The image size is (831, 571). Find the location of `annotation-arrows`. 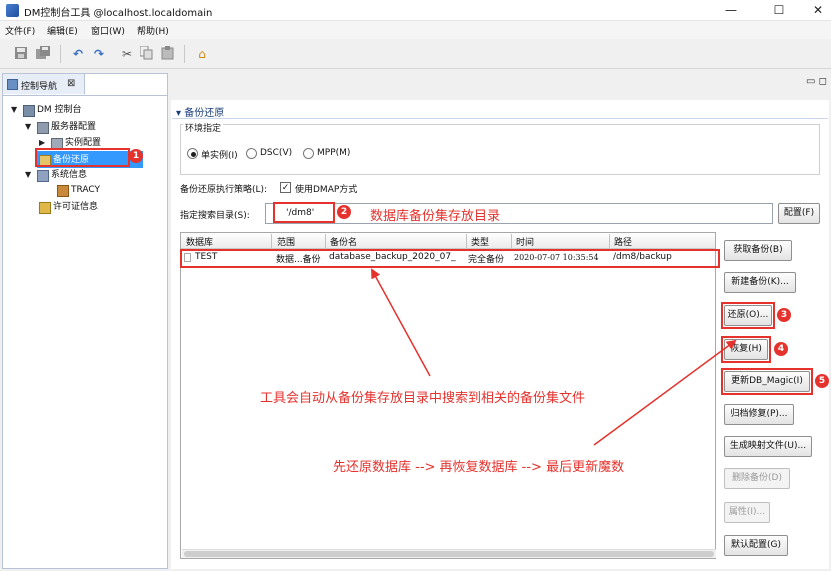

annotation-arrows is located at coordinates (554, 357).